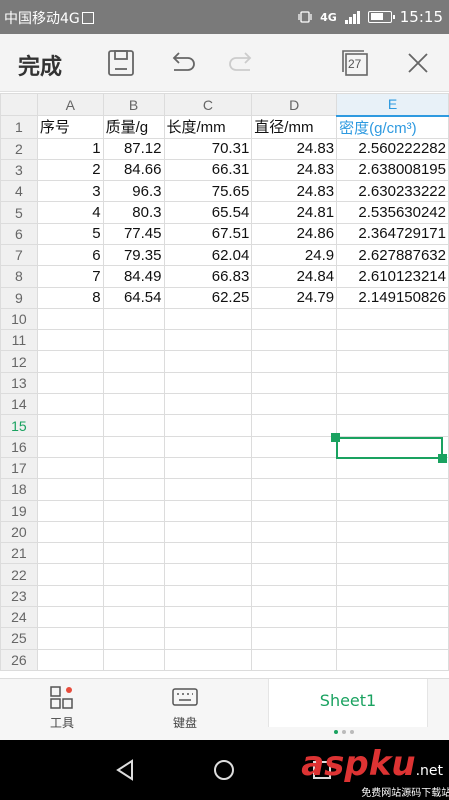 The image size is (449, 800). I want to click on cell: 3, so click(70, 191).